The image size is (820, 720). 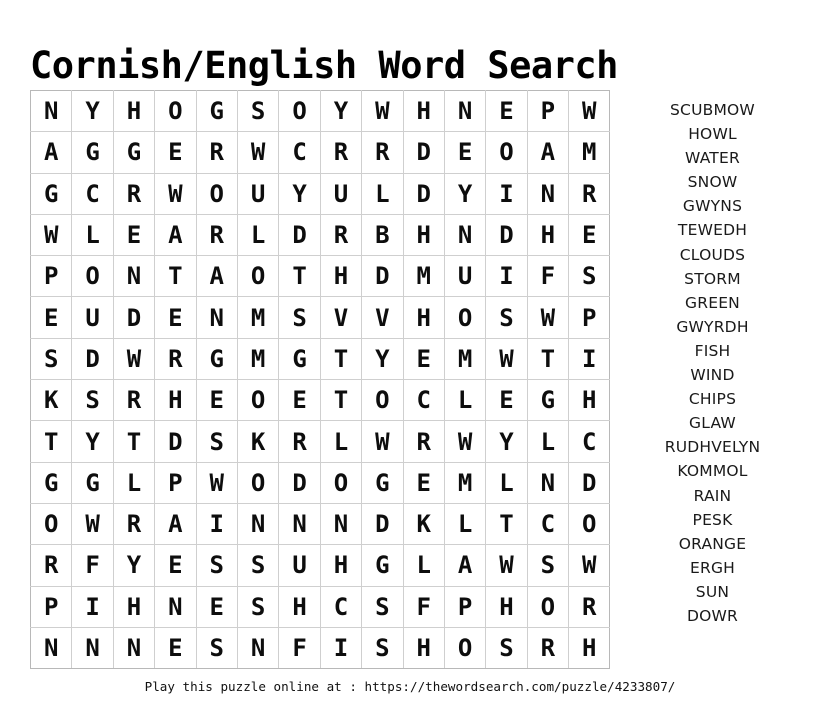 I want to click on word-list-item: CHIPS, so click(x=712, y=399).